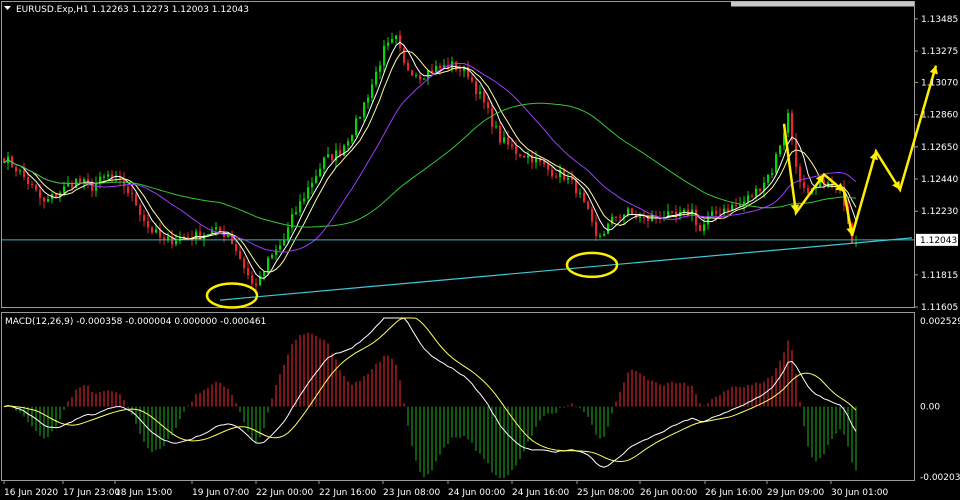 Image resolution: width=960 pixels, height=500 pixels. I want to click on macd-tick-label: -0.00203, so click(940, 478).